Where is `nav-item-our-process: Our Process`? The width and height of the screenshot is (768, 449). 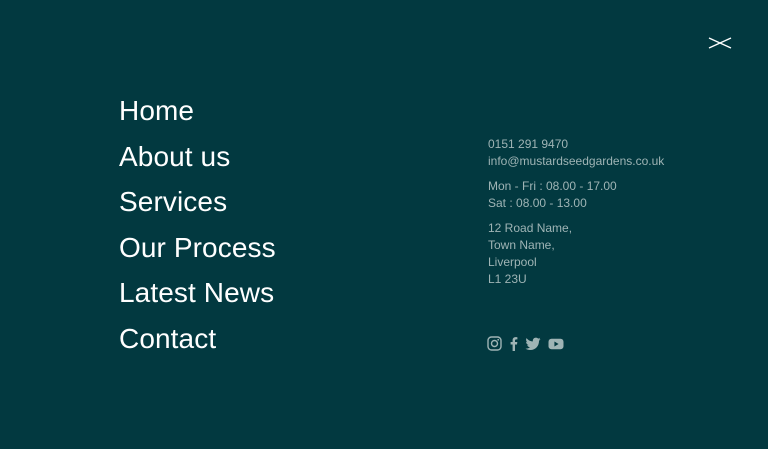
nav-item-our-process: Our Process is located at coordinates (197, 251).